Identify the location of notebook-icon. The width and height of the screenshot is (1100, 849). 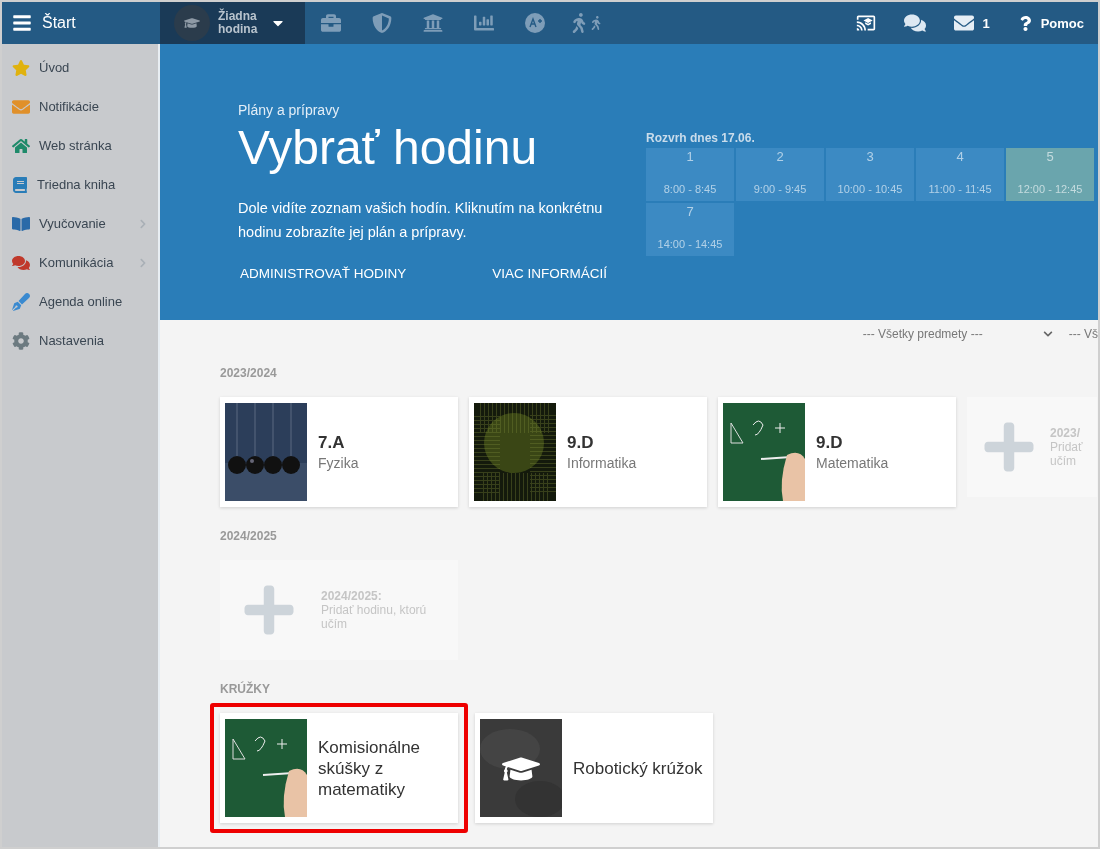
(20, 184).